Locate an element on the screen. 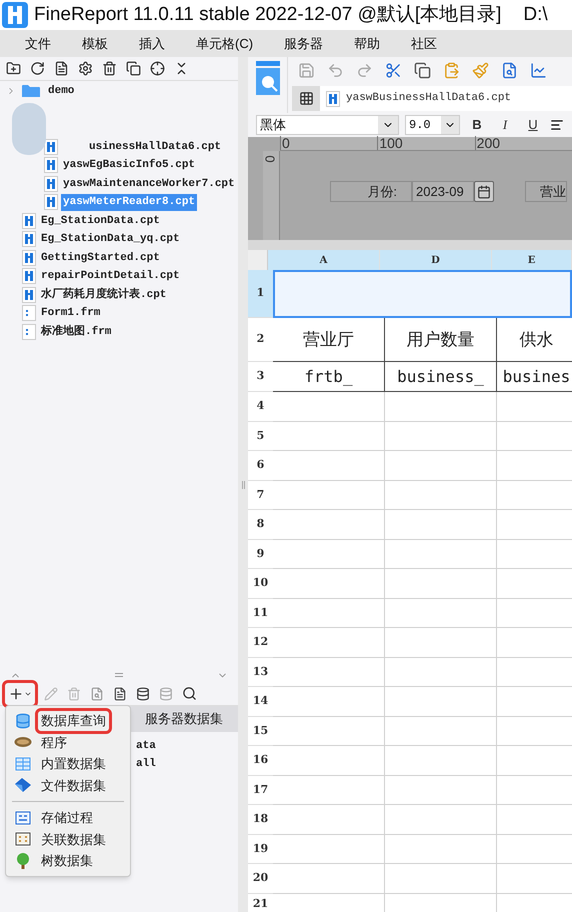 The image size is (572, 912). file-name: repairPointDetail.cpt is located at coordinates (110, 276).